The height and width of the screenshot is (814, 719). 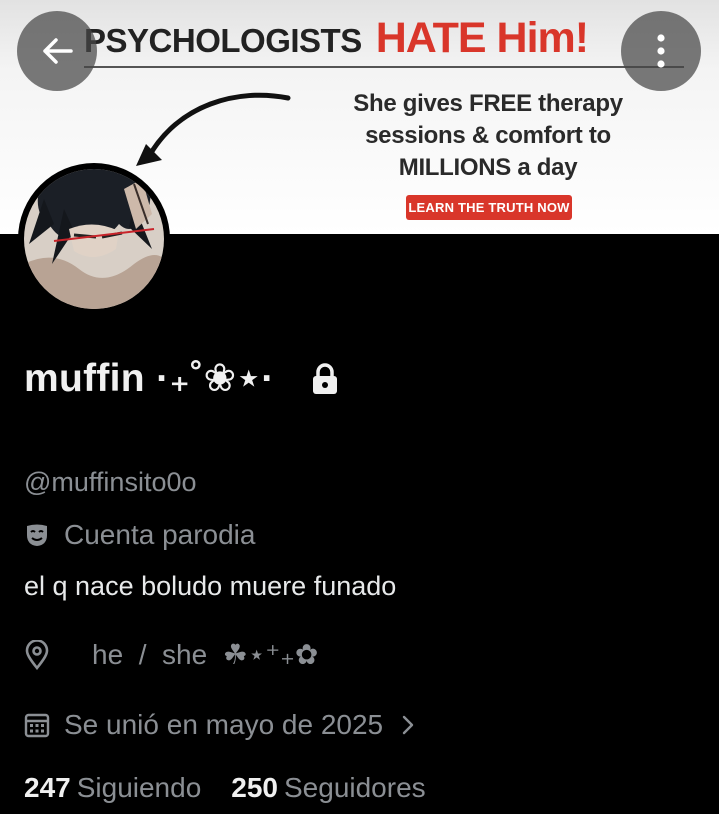 I want to click on banner-body-line: She gives FREE therapy, so click(x=488, y=103).